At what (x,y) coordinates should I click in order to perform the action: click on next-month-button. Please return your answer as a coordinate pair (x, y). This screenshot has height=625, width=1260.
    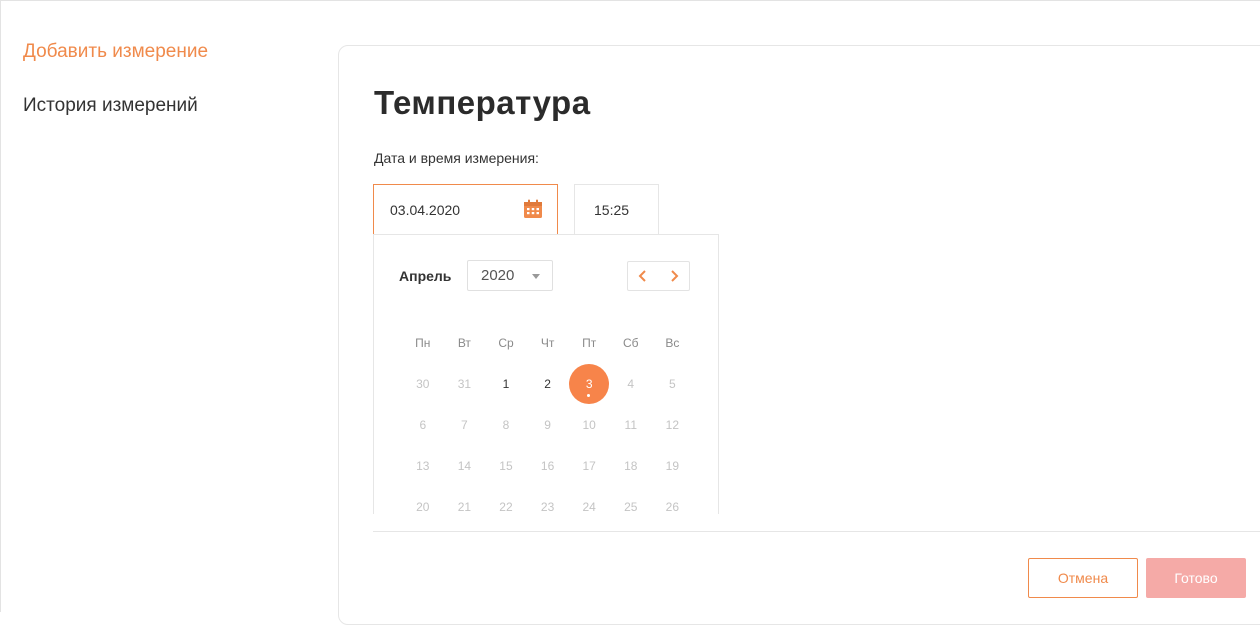
    Looking at the image, I should click on (674, 276).